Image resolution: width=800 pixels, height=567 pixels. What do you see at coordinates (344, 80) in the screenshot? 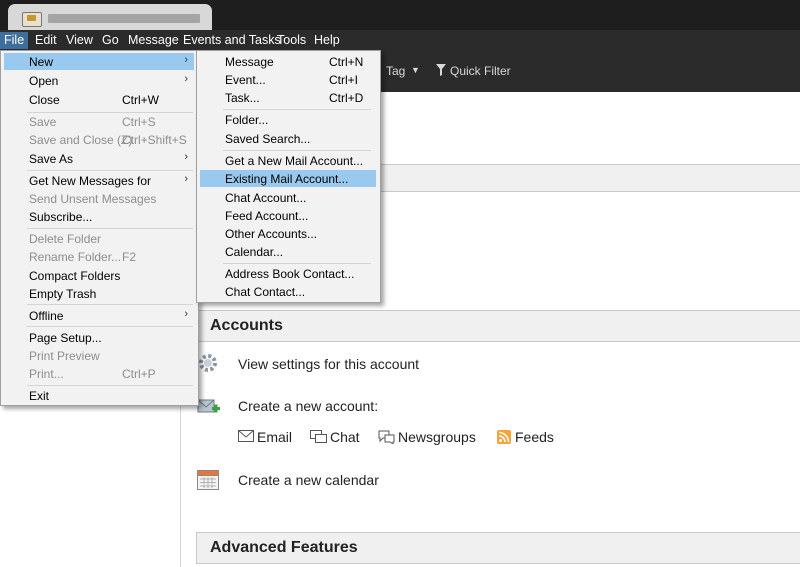
I see `menu-item-shortcut: Ctrl+I` at bounding box center [344, 80].